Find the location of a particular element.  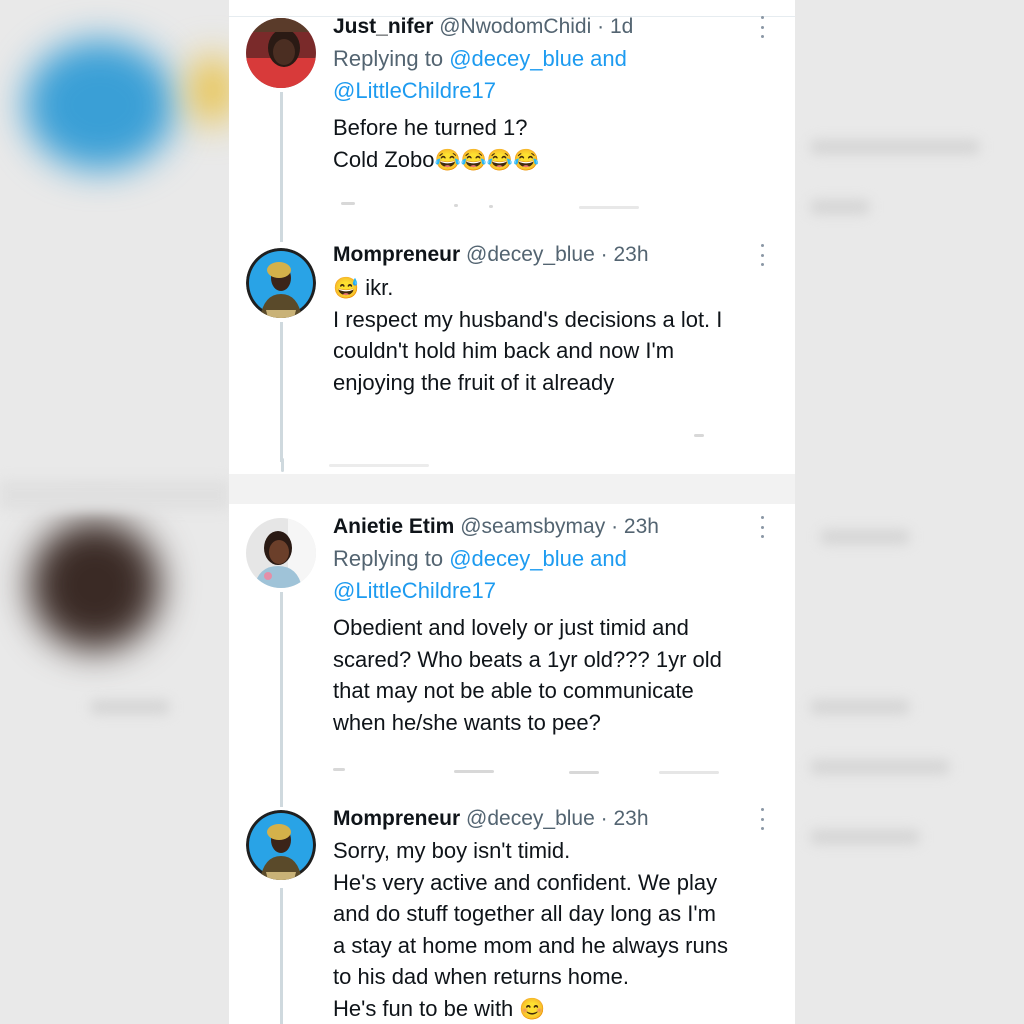

tweet-line: He's very active and confident. We play is located at coordinates (525, 882).